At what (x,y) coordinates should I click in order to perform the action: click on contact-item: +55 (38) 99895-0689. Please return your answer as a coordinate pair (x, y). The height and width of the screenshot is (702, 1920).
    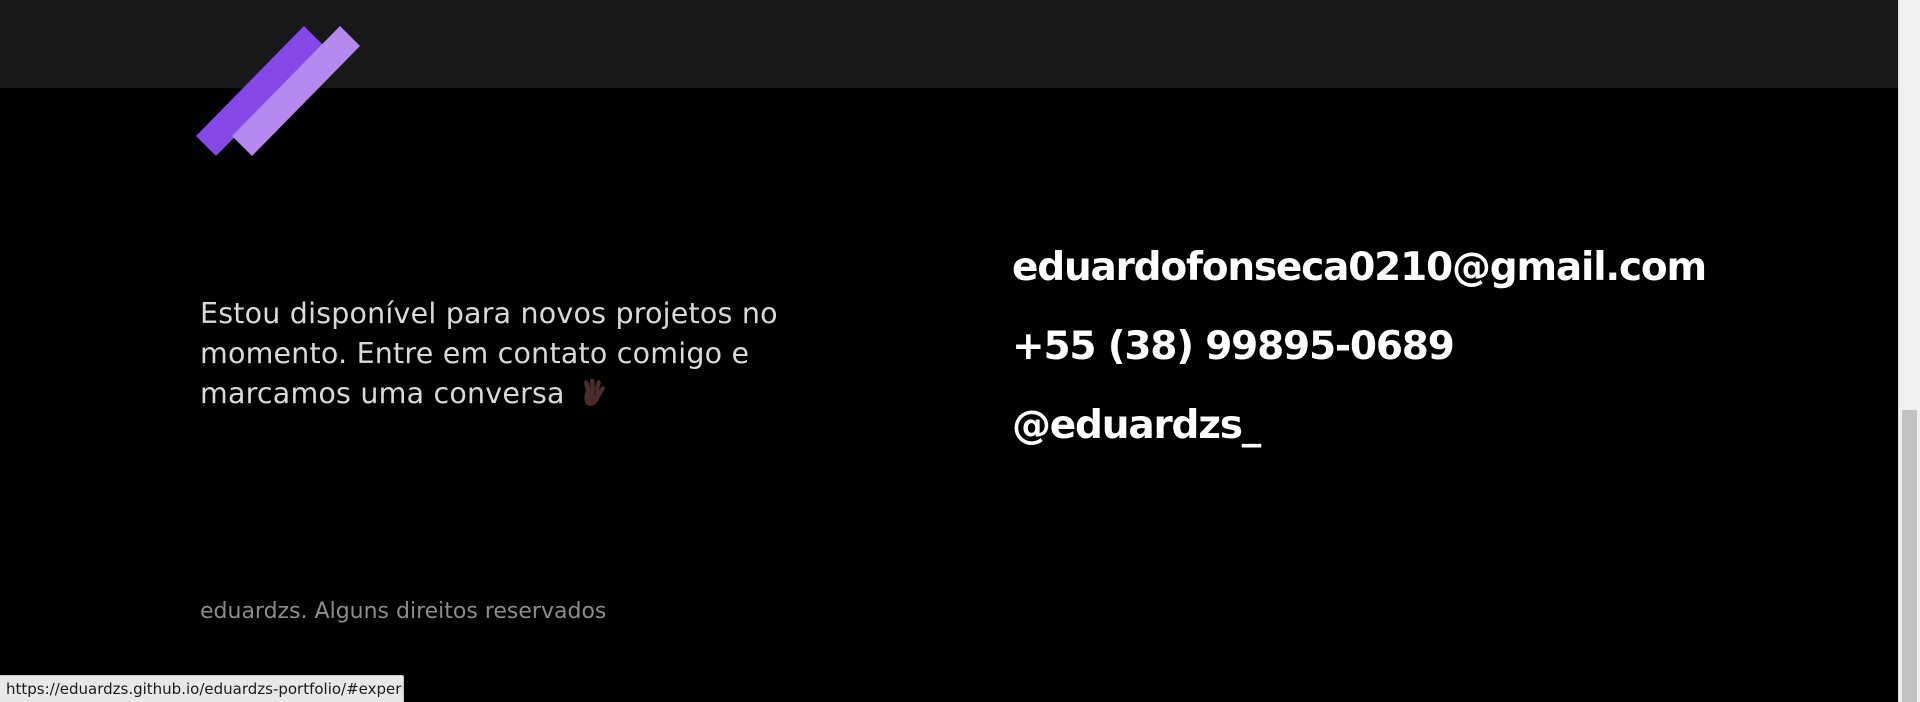
    Looking at the image, I should click on (1359, 346).